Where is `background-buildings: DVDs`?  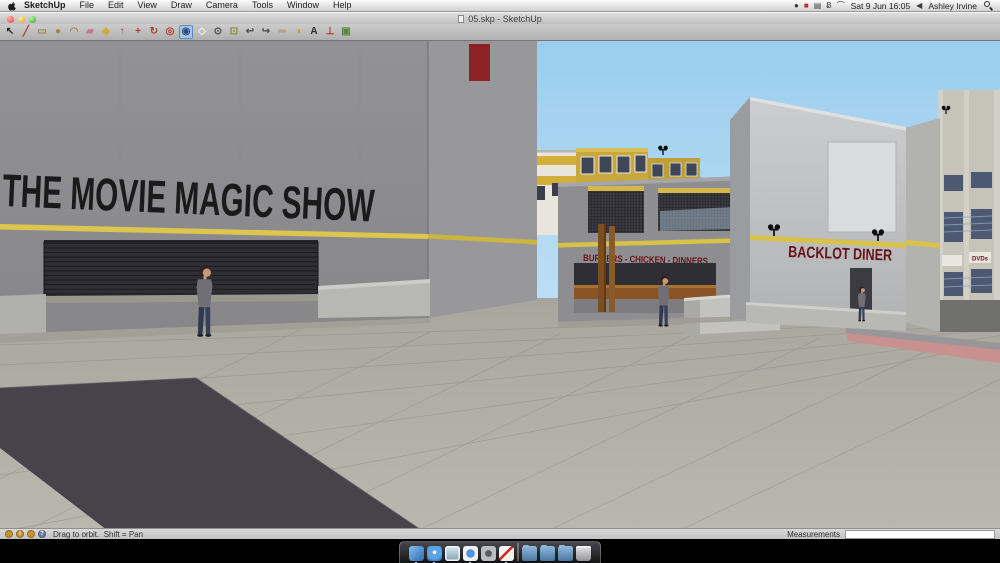
background-buildings: DVDs is located at coordinates (952, 211).